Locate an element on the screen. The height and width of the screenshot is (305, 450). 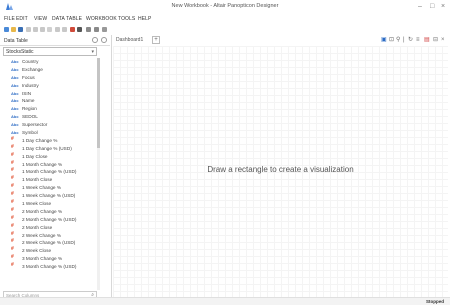
column-list-scrollbar is located at coordinates (98, 174).